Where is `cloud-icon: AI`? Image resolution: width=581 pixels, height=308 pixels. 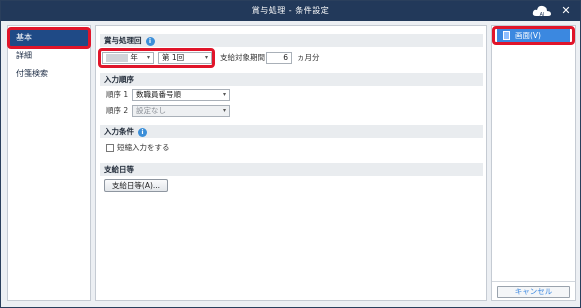
cloud-icon: AI is located at coordinates (541, 11).